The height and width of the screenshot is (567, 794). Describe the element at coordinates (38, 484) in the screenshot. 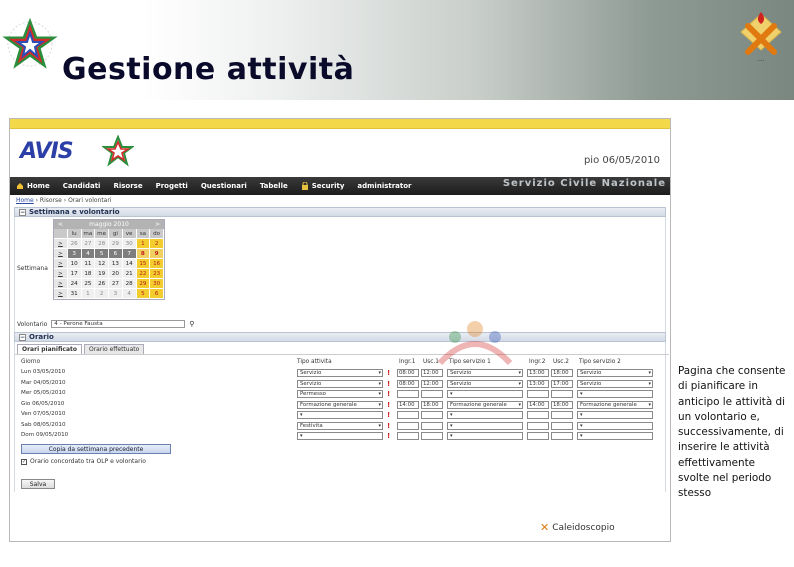

I see `save-button: Salva` at that location.